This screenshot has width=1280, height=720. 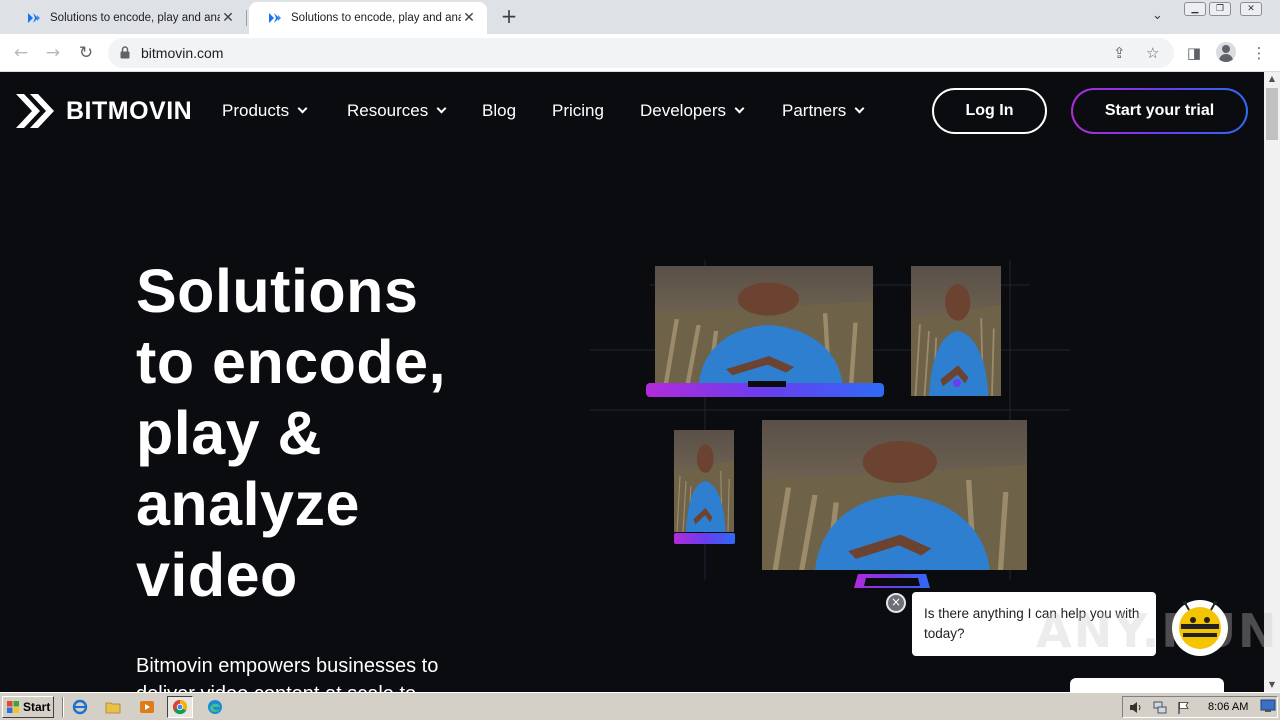 What do you see at coordinates (1272, 685) in the screenshot?
I see `scroll-down-arrow-icon: ▼` at bounding box center [1272, 685].